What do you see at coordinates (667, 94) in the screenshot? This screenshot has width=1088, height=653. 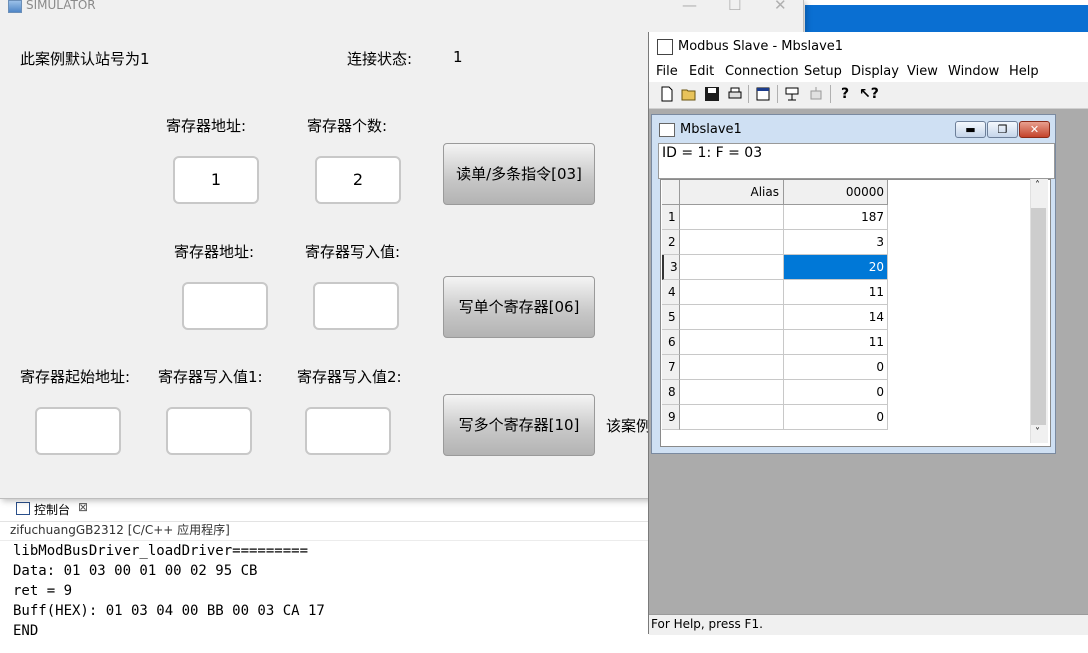 I see `new-file-icon` at bounding box center [667, 94].